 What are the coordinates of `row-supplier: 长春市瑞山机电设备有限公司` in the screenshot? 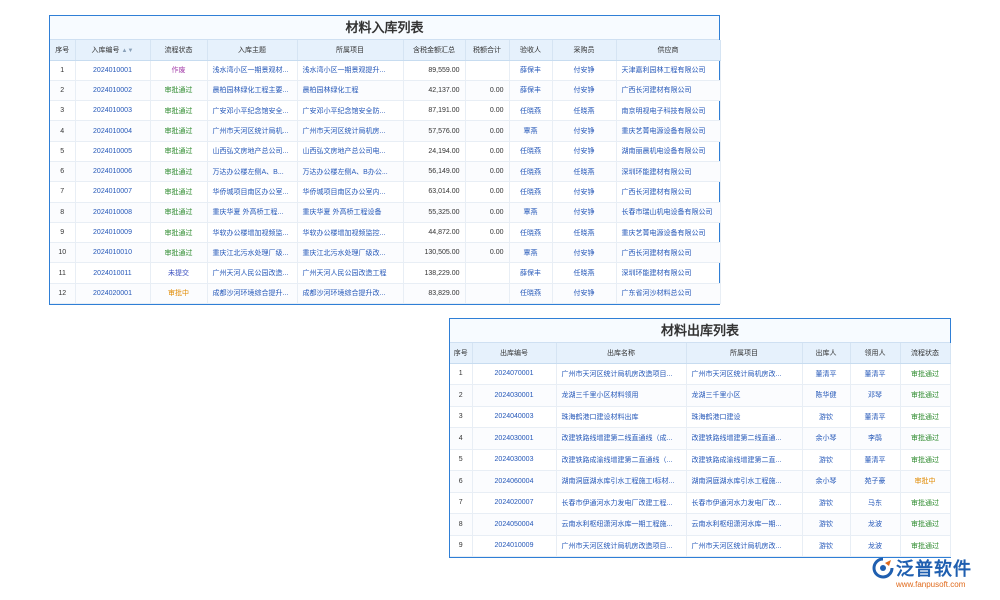 It's located at (668, 212).